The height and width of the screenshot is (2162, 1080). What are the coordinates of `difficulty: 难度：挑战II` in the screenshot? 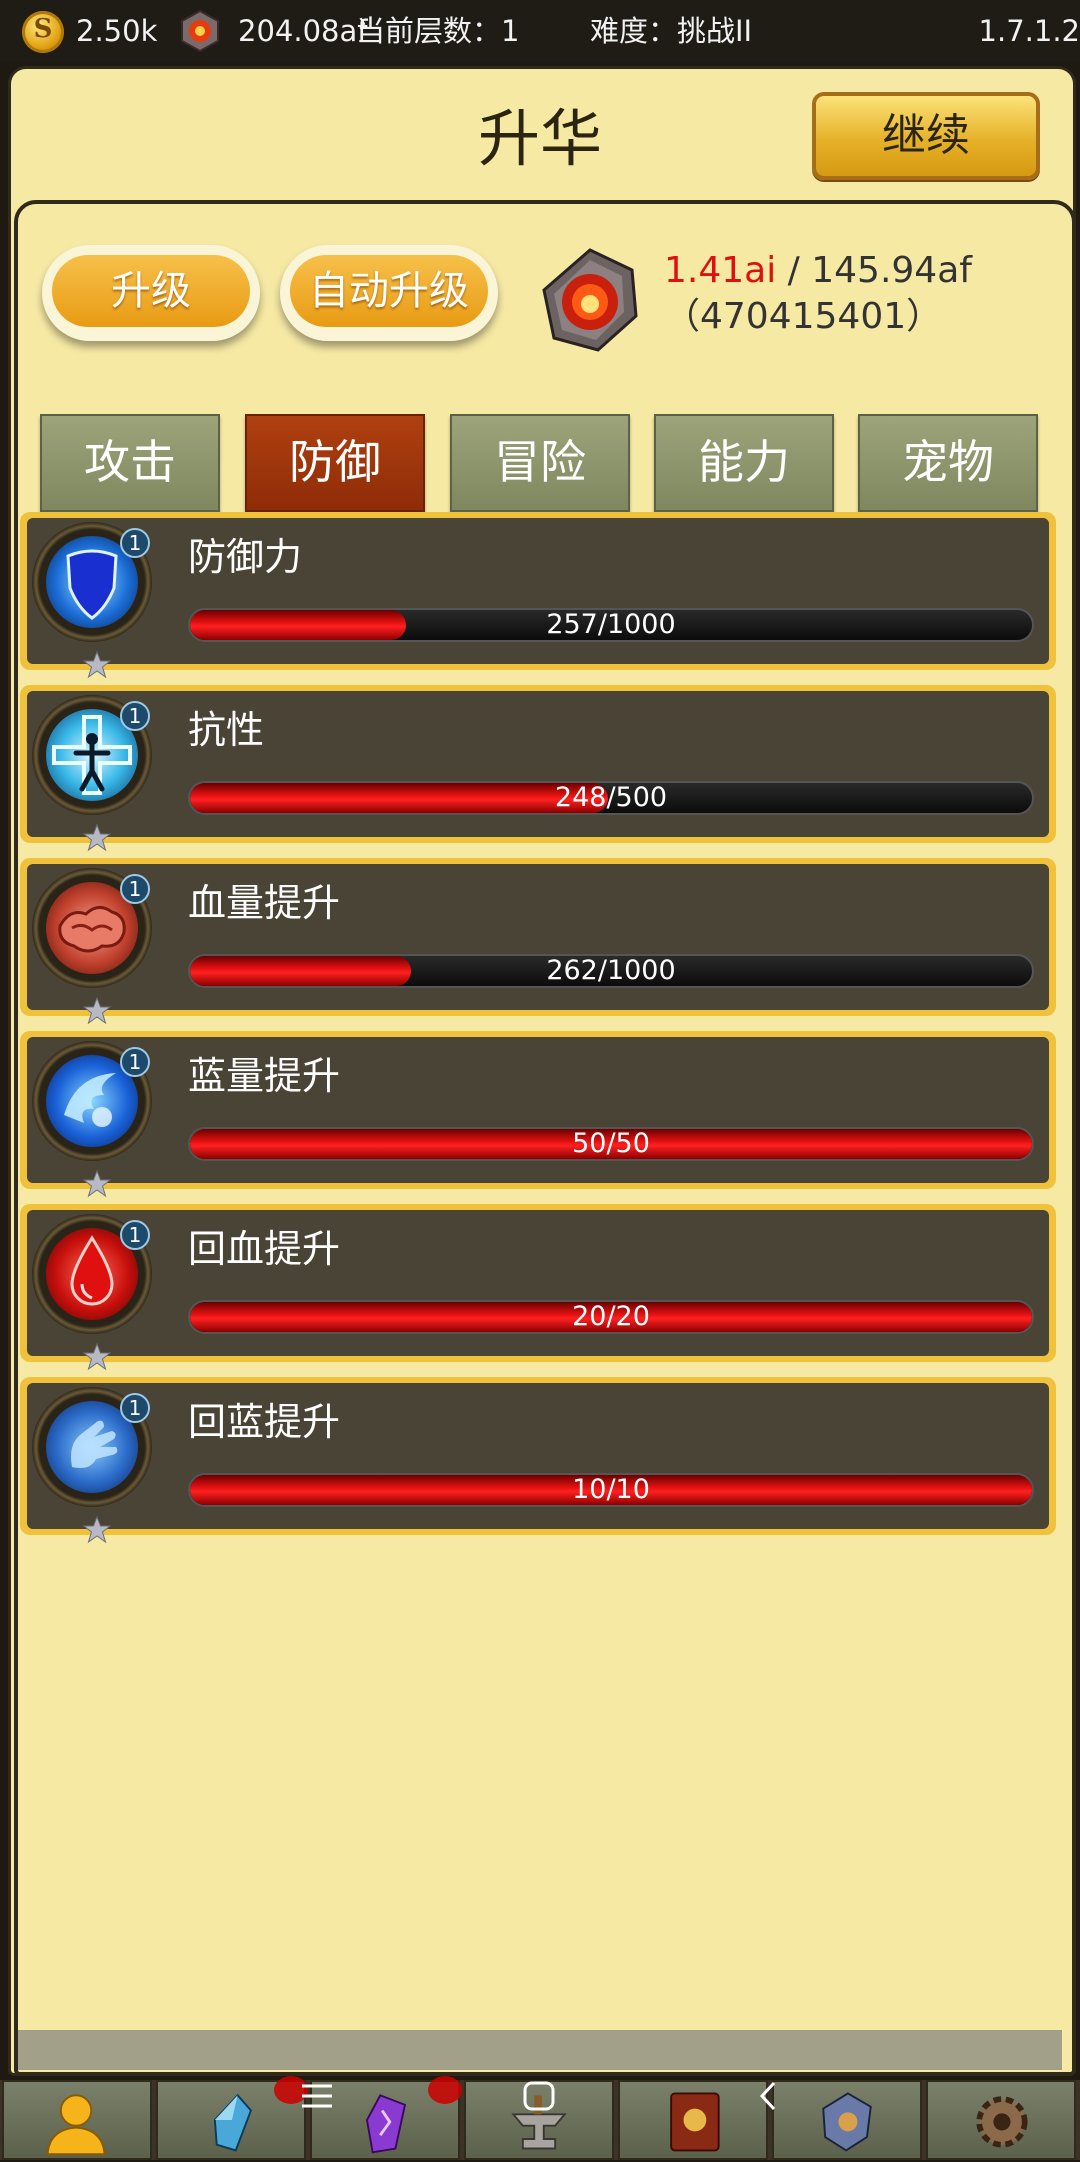 It's located at (671, 31).